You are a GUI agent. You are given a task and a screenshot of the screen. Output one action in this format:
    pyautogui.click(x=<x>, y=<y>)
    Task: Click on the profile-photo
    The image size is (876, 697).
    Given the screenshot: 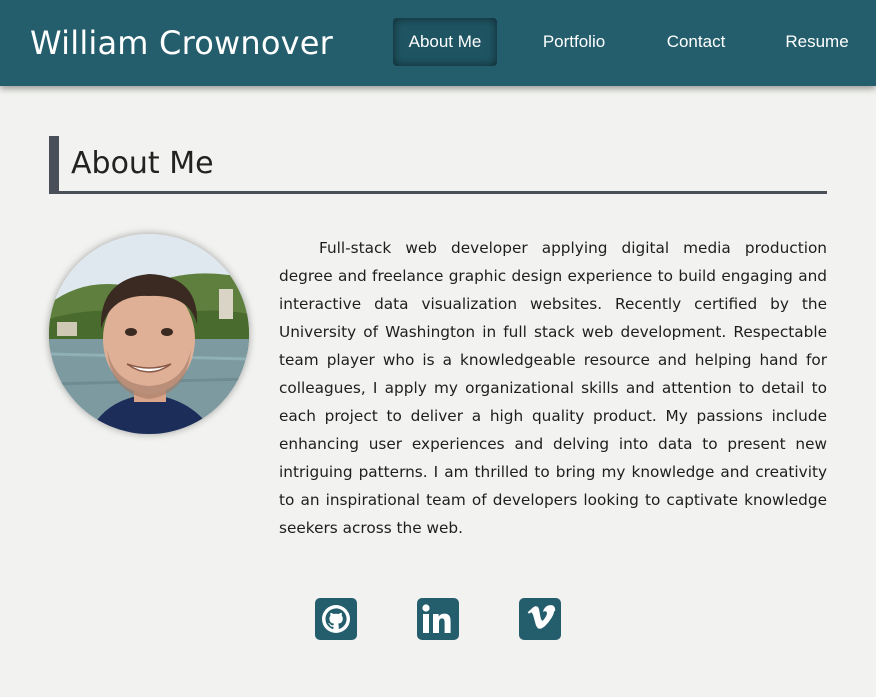 What is the action you would take?
    pyautogui.click(x=149, y=334)
    